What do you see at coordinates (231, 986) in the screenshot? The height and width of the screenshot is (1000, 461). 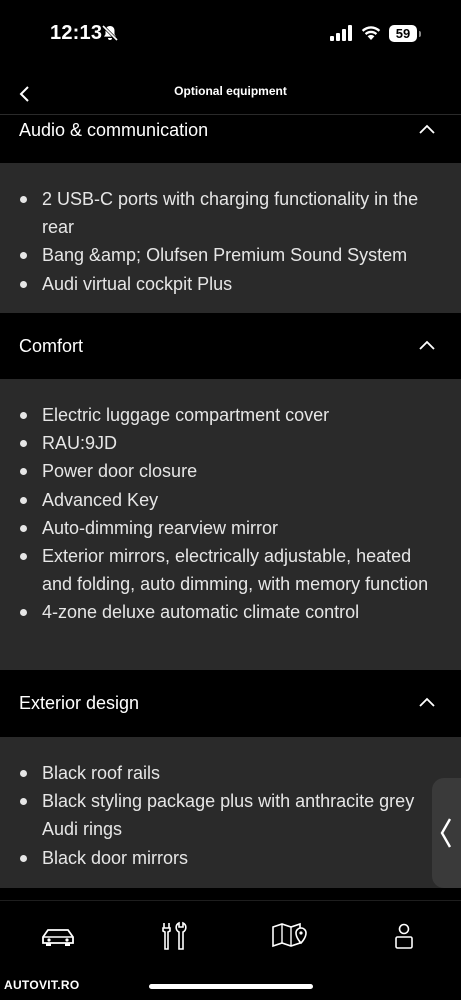 I see `home-indicator` at bounding box center [231, 986].